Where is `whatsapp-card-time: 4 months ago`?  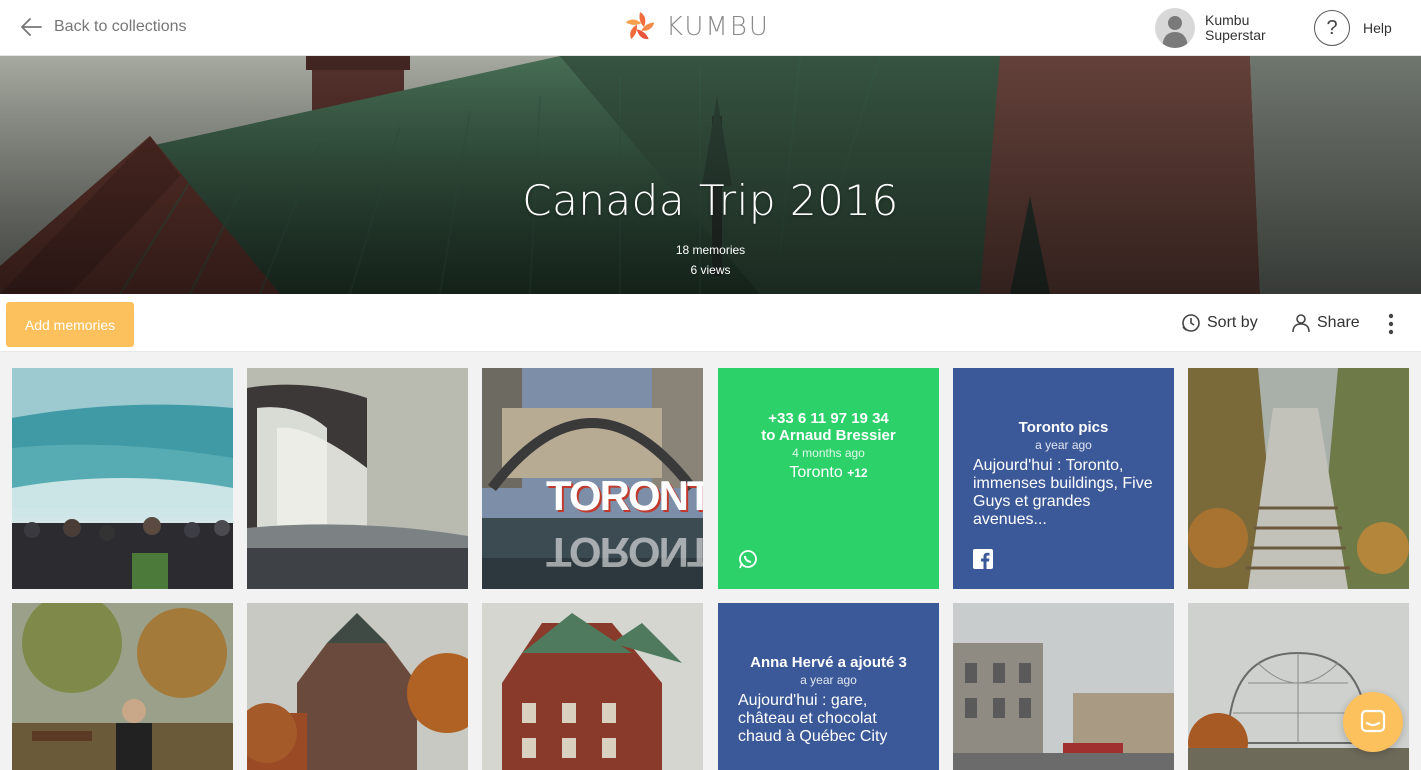
whatsapp-card-time: 4 months ago is located at coordinates (828, 453).